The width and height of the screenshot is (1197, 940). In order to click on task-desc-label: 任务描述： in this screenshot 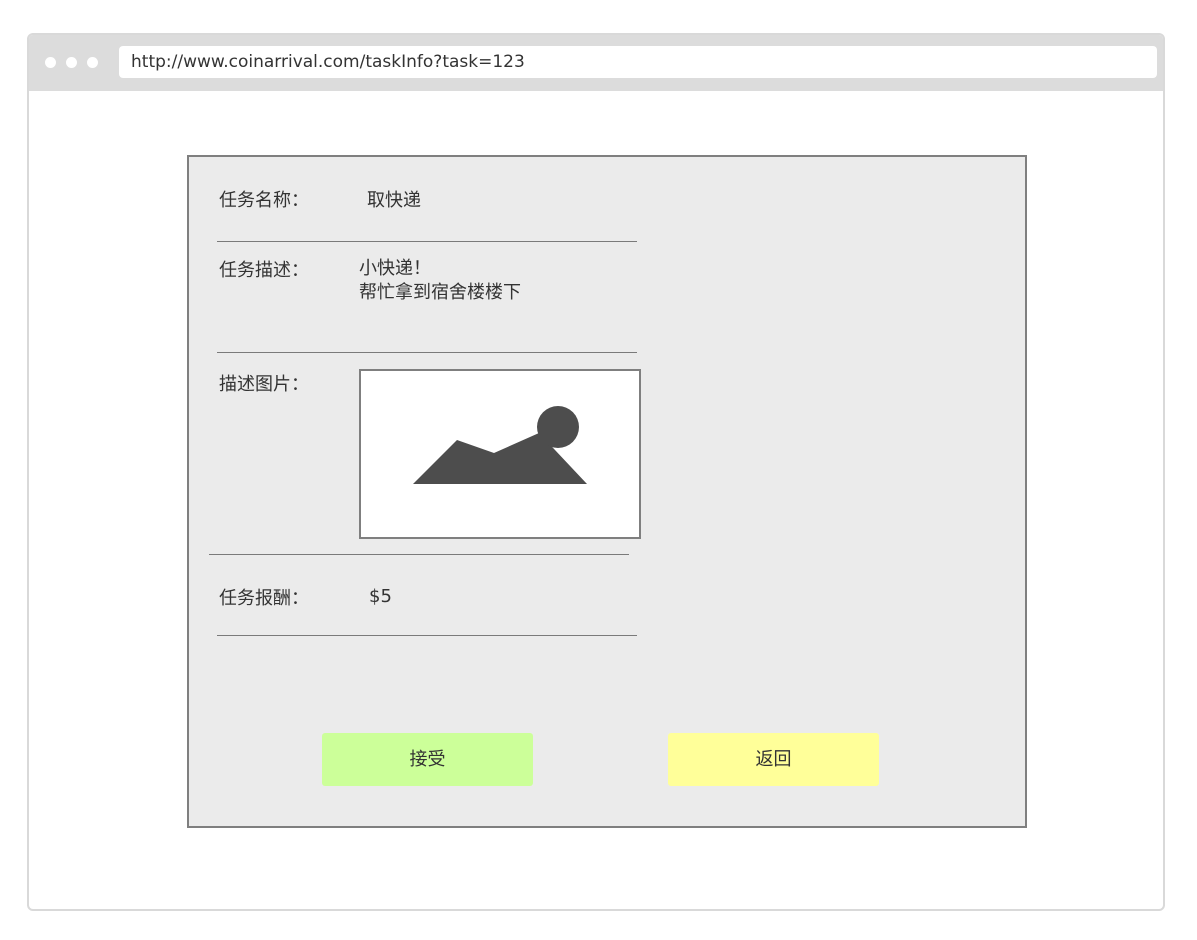, I will do `click(264, 270)`.